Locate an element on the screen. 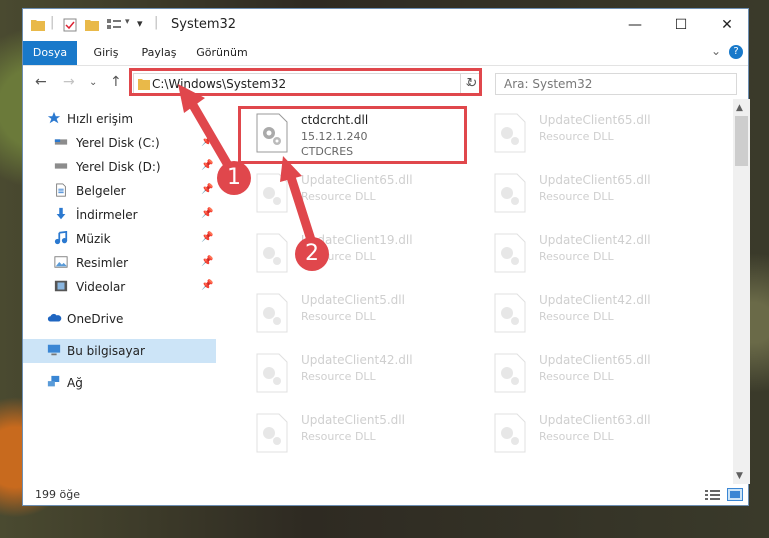 The width and height of the screenshot is (769, 538). annotation-arrows is located at coordinates (247, 166).